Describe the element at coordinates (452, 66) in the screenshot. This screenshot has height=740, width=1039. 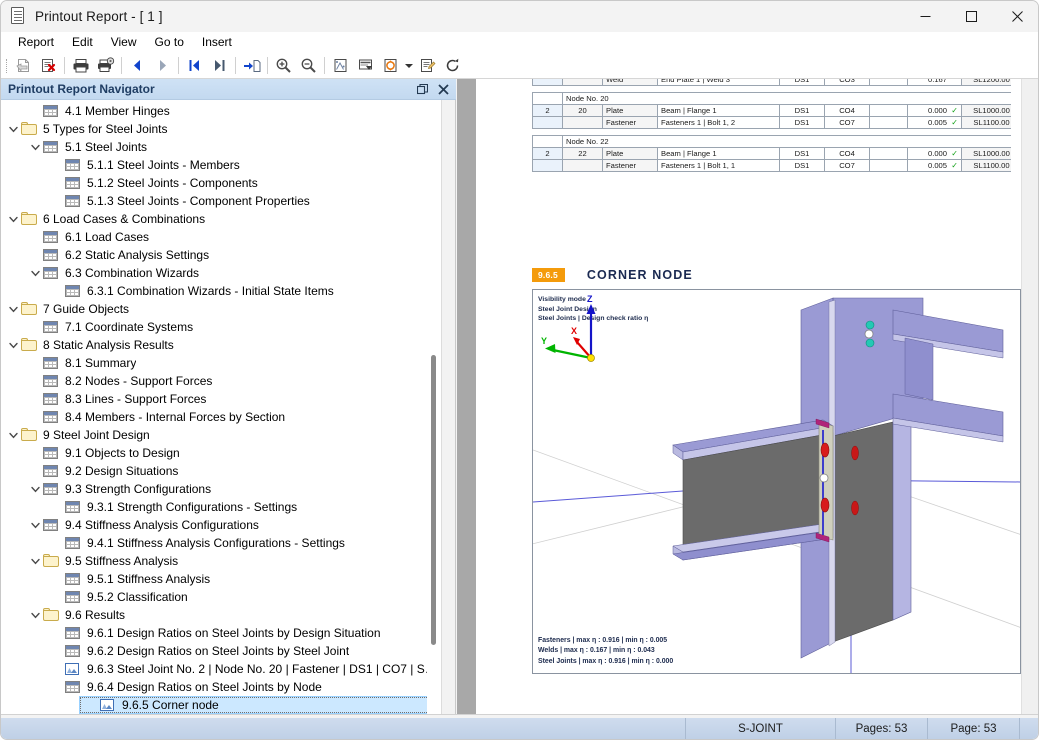
I see `refresh-icon` at that location.